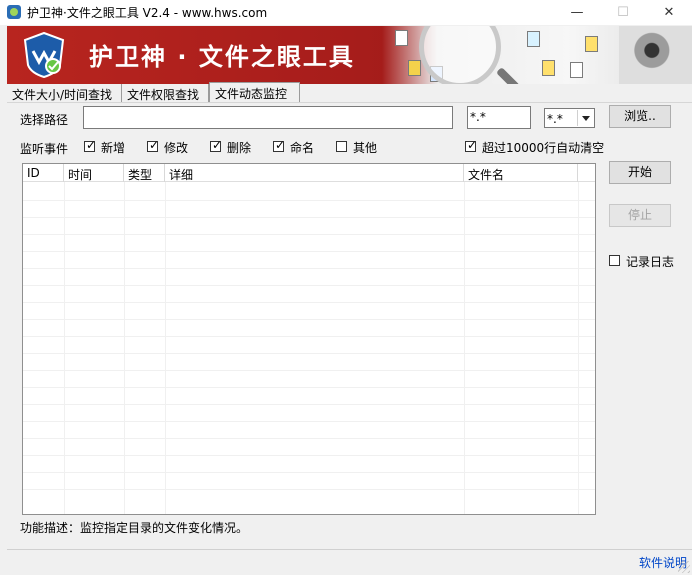 The image size is (692, 575). What do you see at coordinates (239, 148) in the screenshot?
I see `delete-event-label: 删除` at bounding box center [239, 148].